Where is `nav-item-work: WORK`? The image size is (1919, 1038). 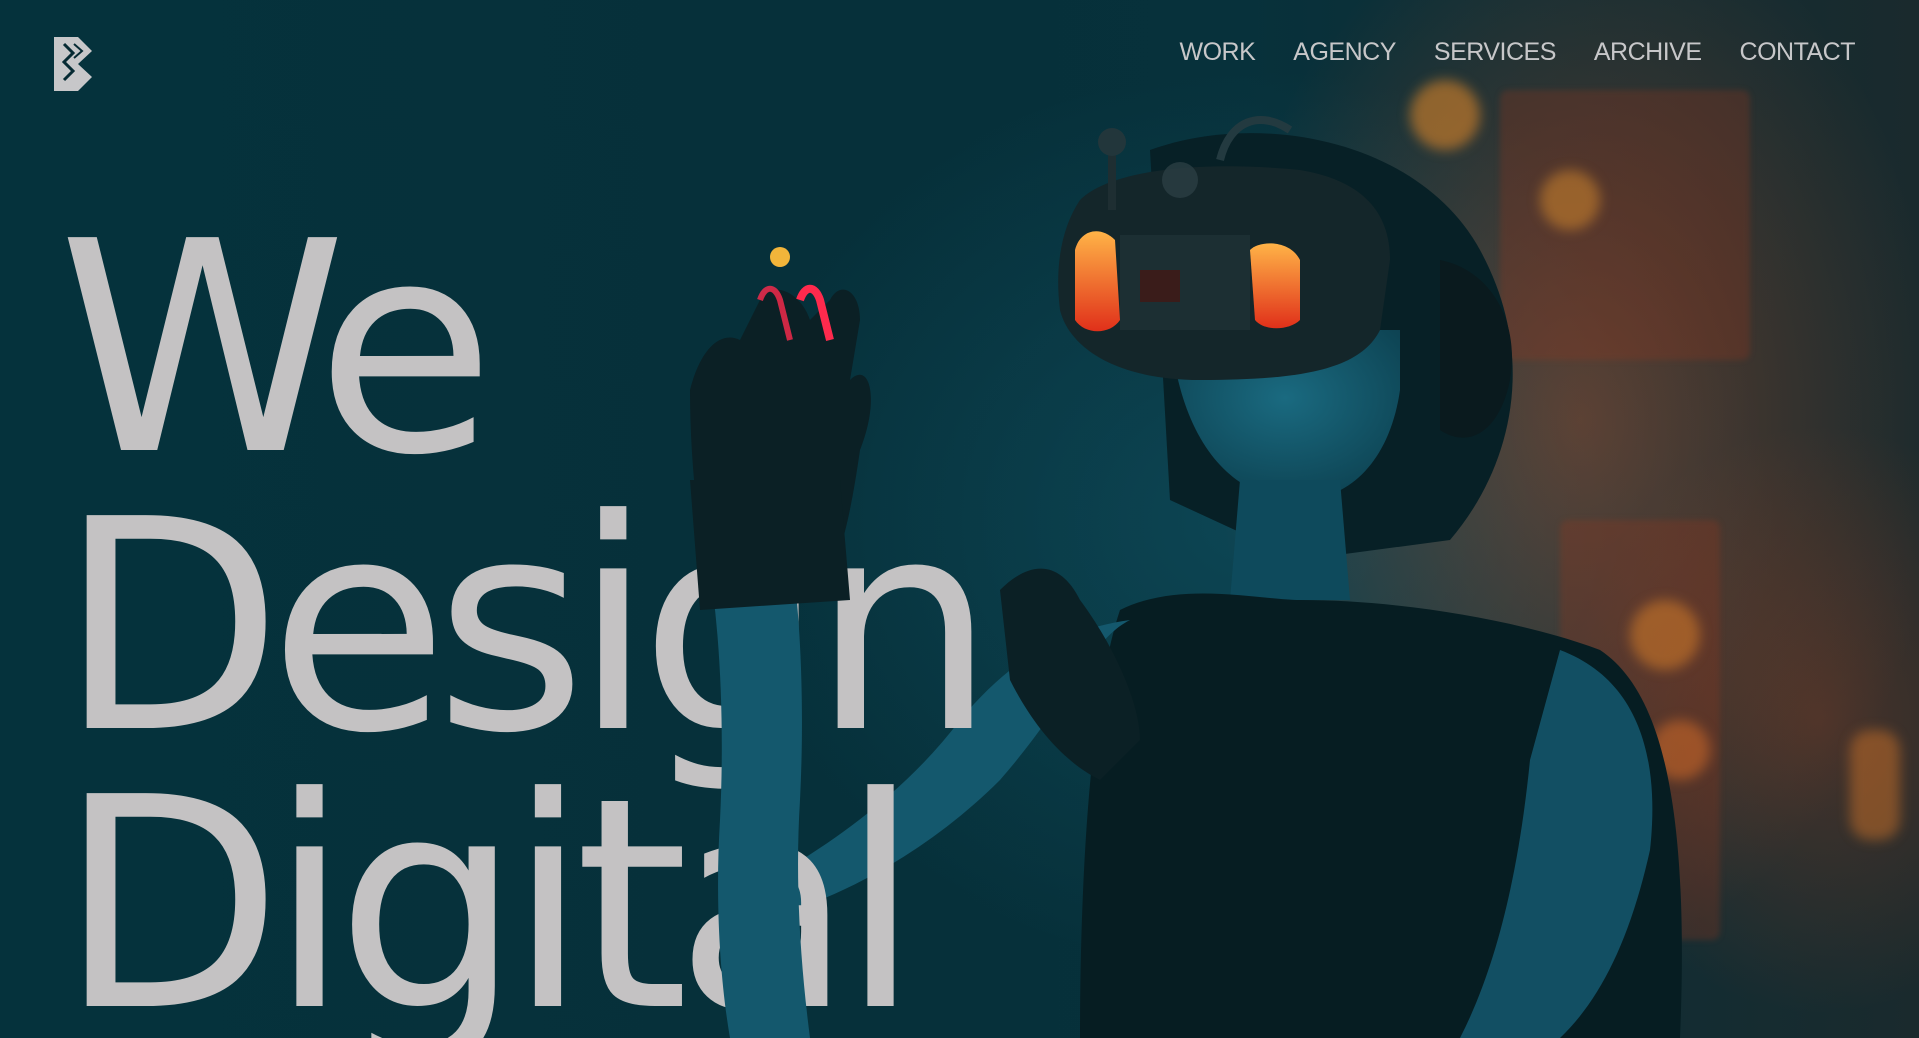 nav-item-work: WORK is located at coordinates (1218, 52).